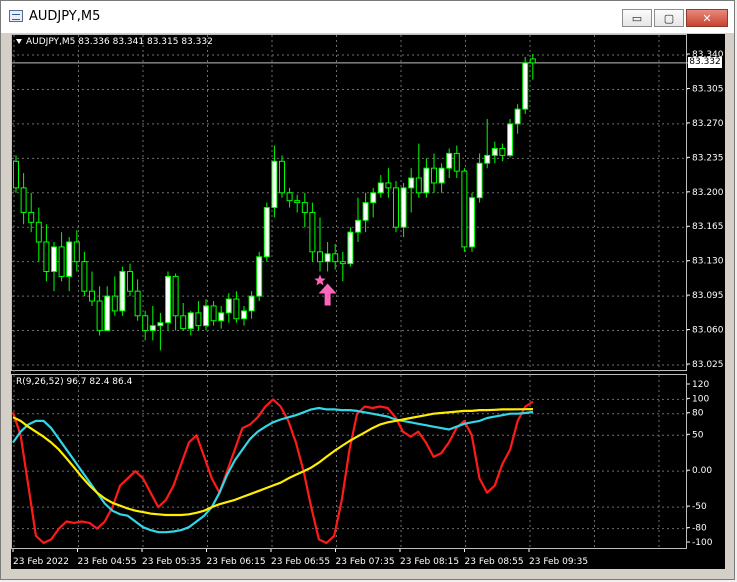 Image resolution: width=737 pixels, height=582 pixels. What do you see at coordinates (708, 262) in the screenshot?
I see `price-tick-label: 83.130` at bounding box center [708, 262].